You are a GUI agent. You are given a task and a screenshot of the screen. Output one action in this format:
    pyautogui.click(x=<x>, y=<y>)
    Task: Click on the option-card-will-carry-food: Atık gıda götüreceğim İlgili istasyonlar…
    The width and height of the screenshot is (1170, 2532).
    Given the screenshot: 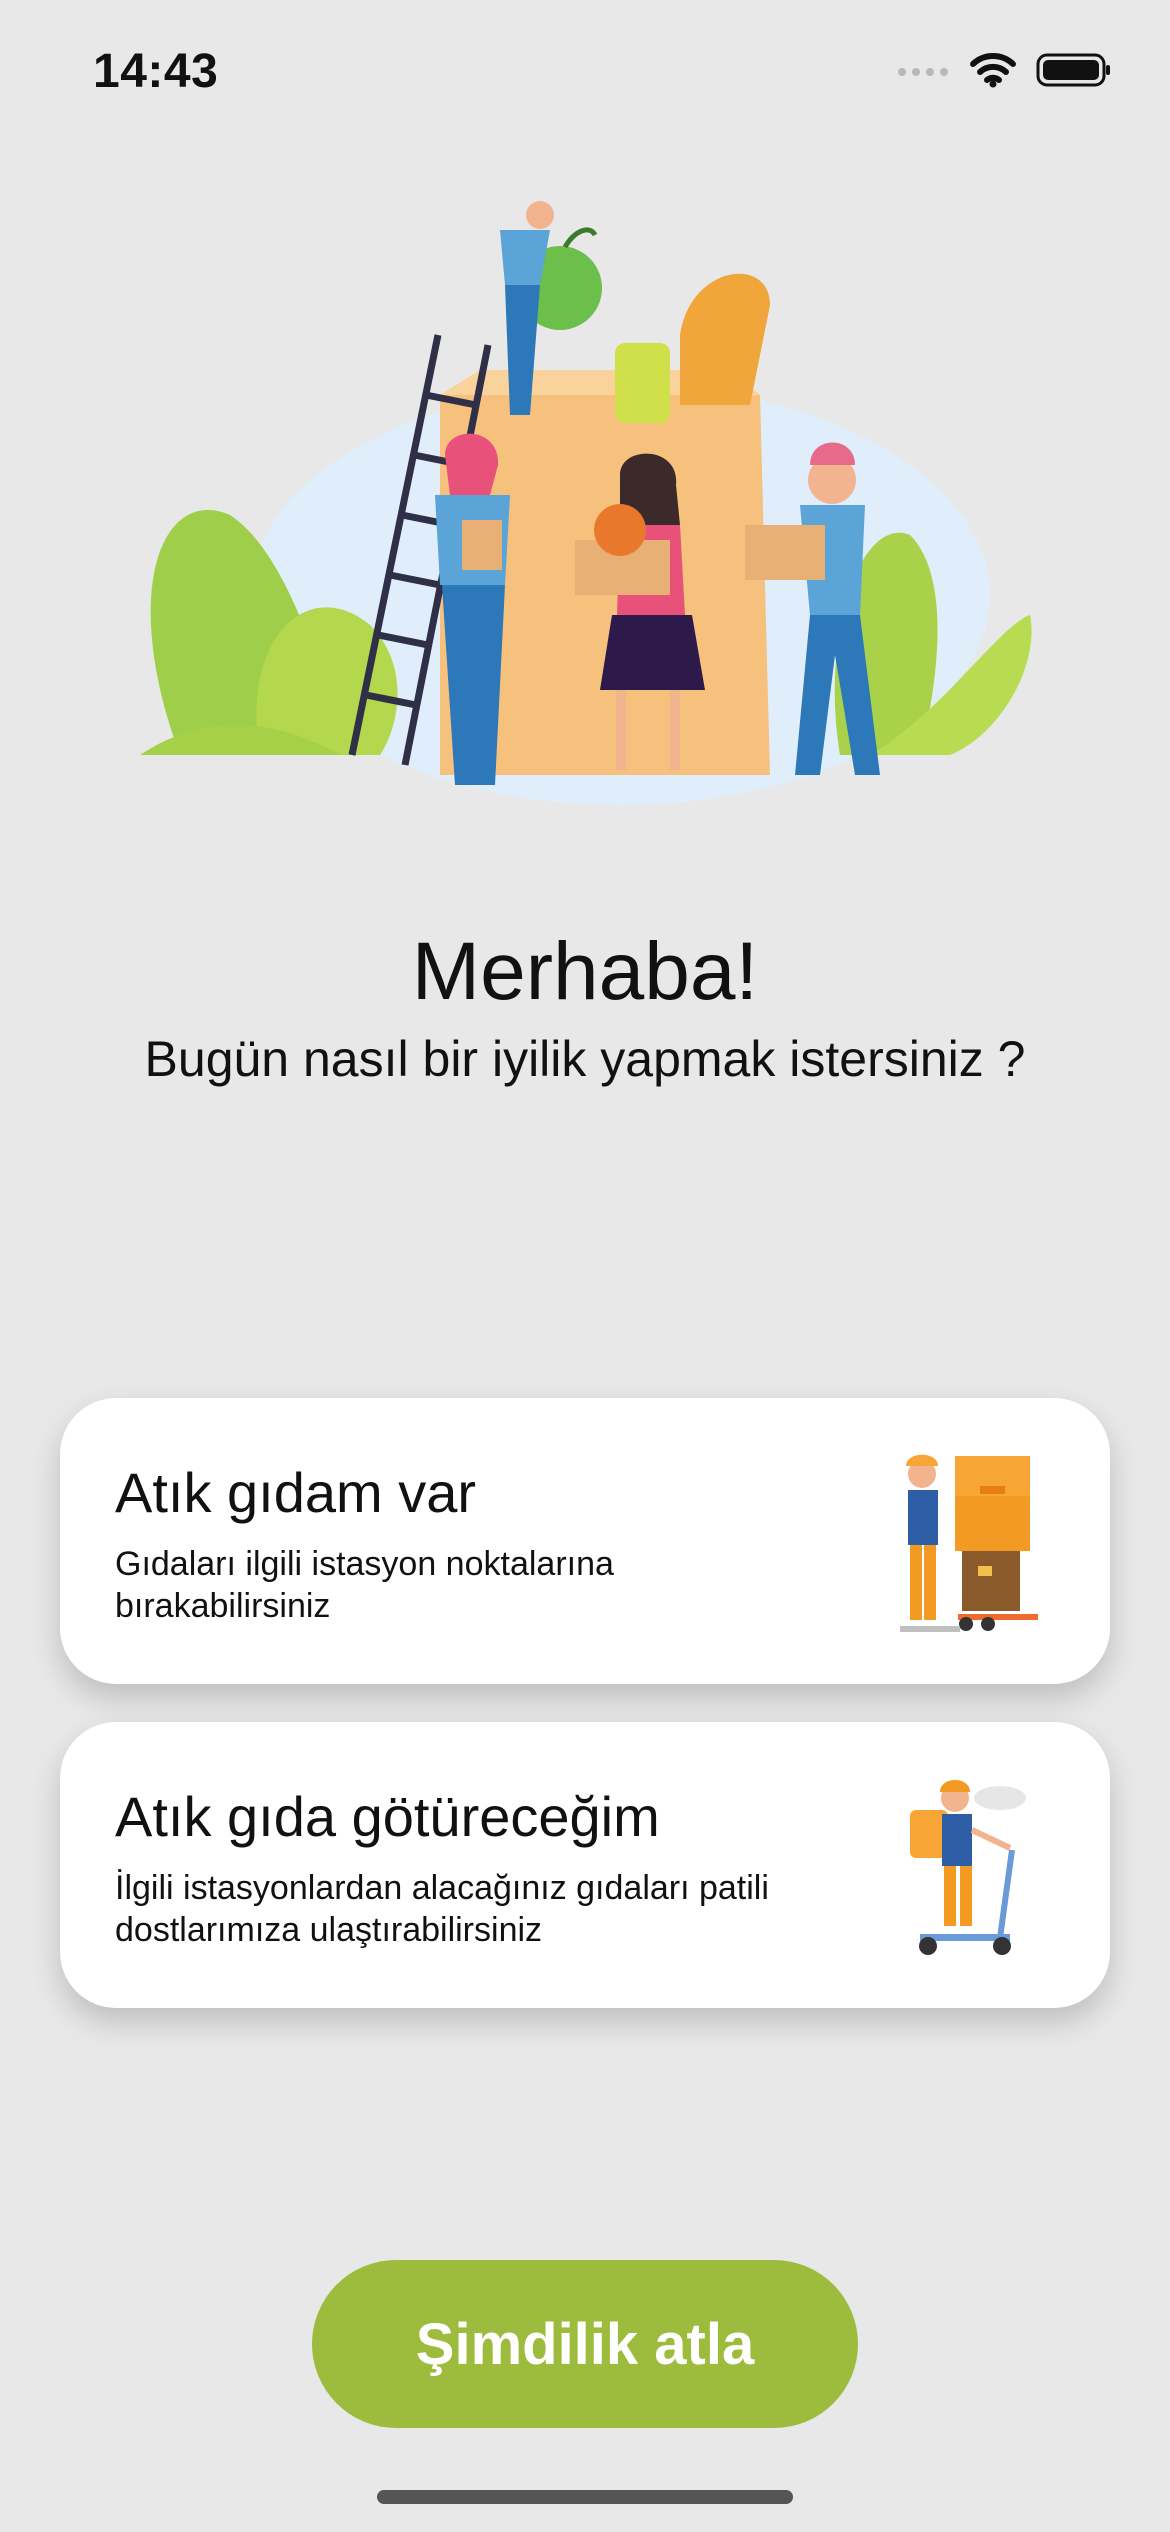 What is the action you would take?
    pyautogui.click(x=585, y=1865)
    